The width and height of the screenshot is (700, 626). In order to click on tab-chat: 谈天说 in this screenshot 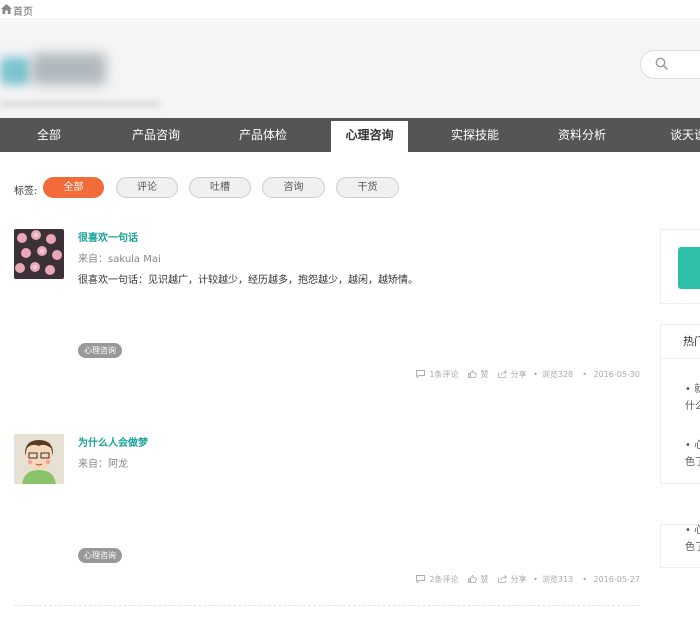, I will do `click(679, 135)`.